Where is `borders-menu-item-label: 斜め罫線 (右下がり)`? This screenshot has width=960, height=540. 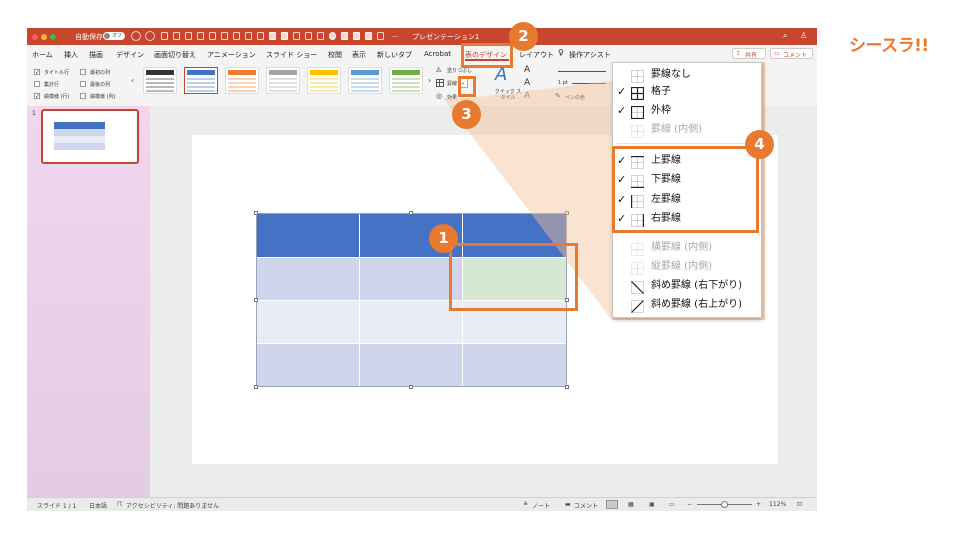 borders-menu-item-label: 斜め罫線 (右下がり) is located at coordinates (696, 285).